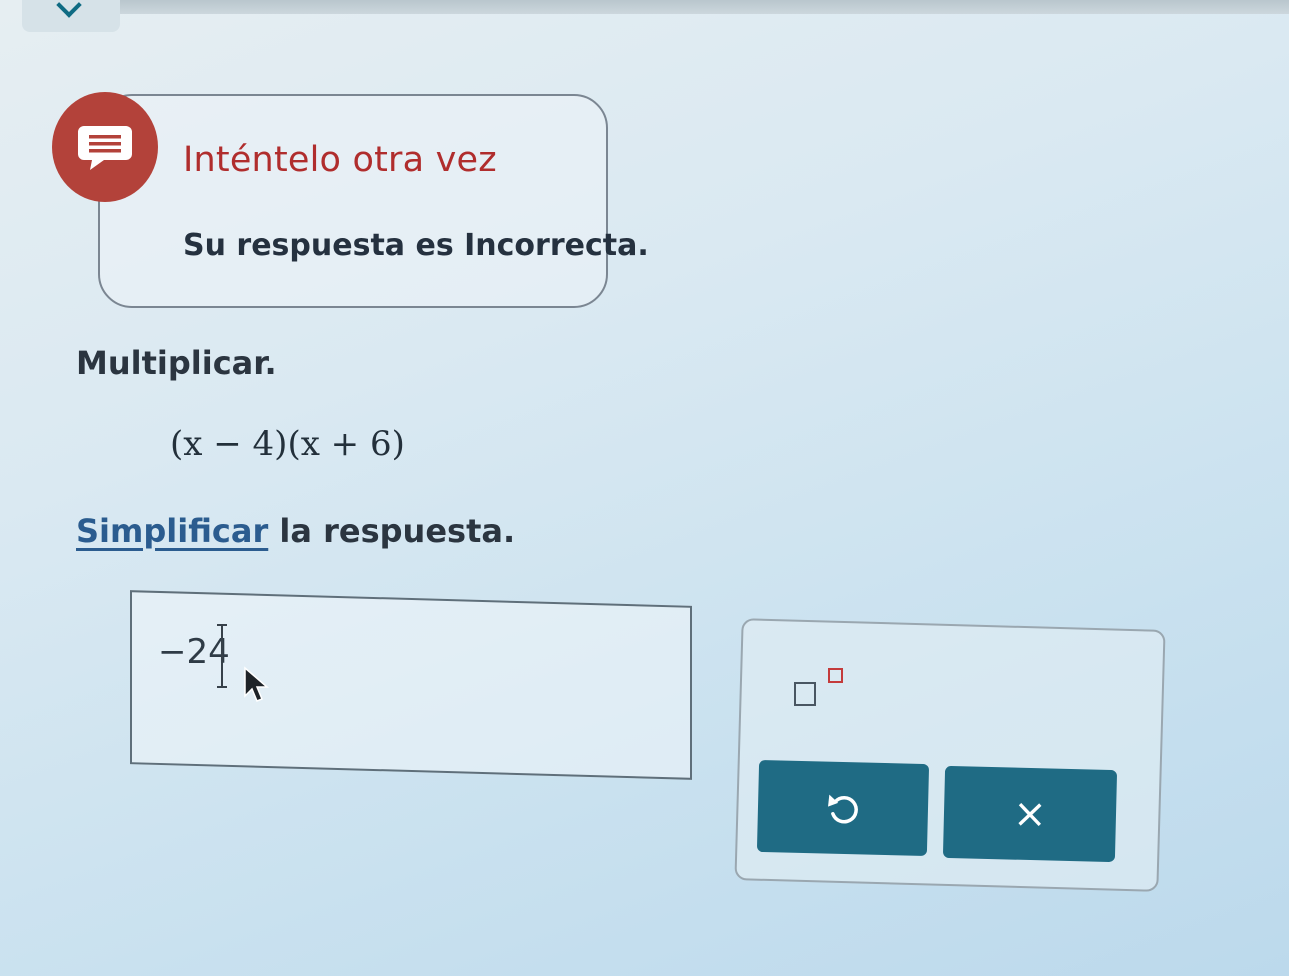 The height and width of the screenshot is (976, 1289). I want to click on undo-icon, so click(843, 809).